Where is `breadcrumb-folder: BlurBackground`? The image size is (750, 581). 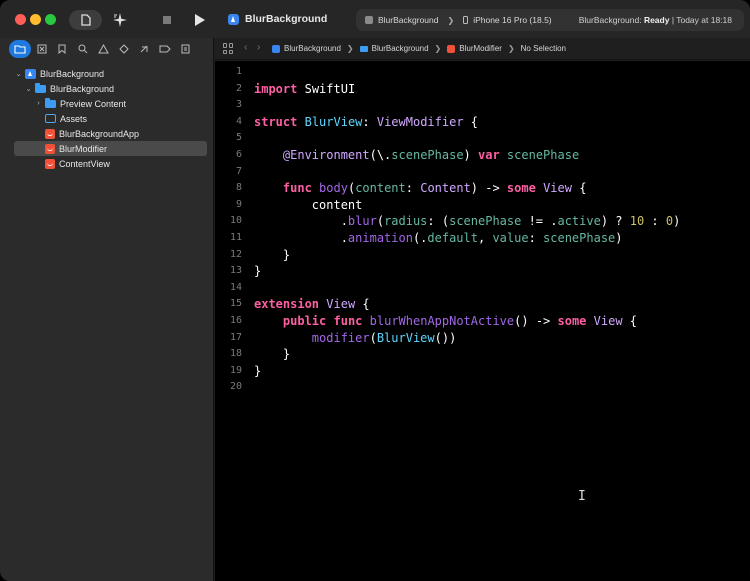 breadcrumb-folder: BlurBackground is located at coordinates (400, 48).